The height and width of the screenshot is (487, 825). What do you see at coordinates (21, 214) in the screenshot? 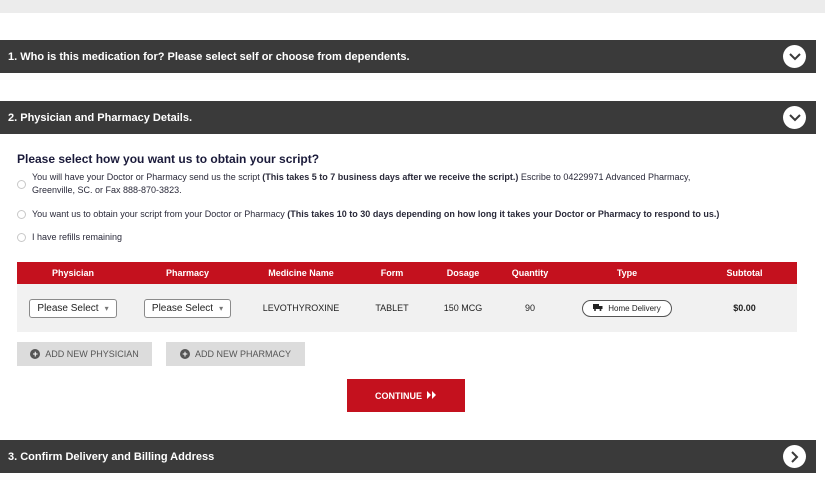
I see `radio-obtain` at bounding box center [21, 214].